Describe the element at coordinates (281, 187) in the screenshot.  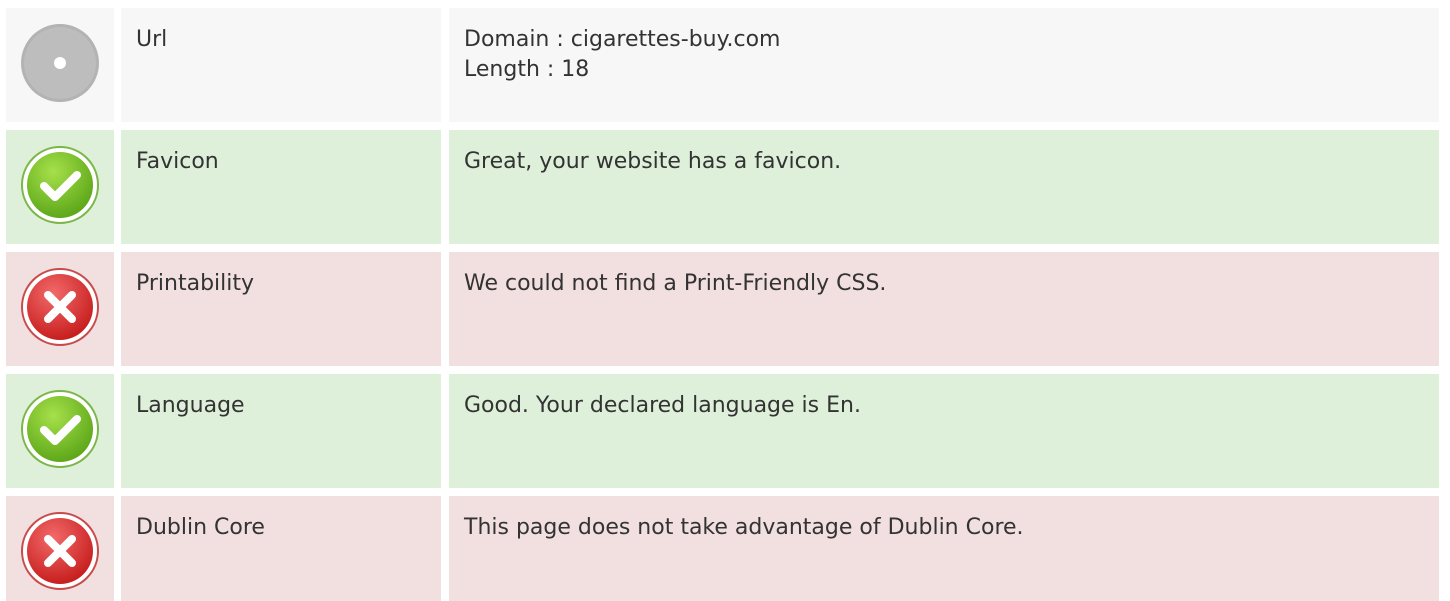
I see `row-label: Favicon` at that location.